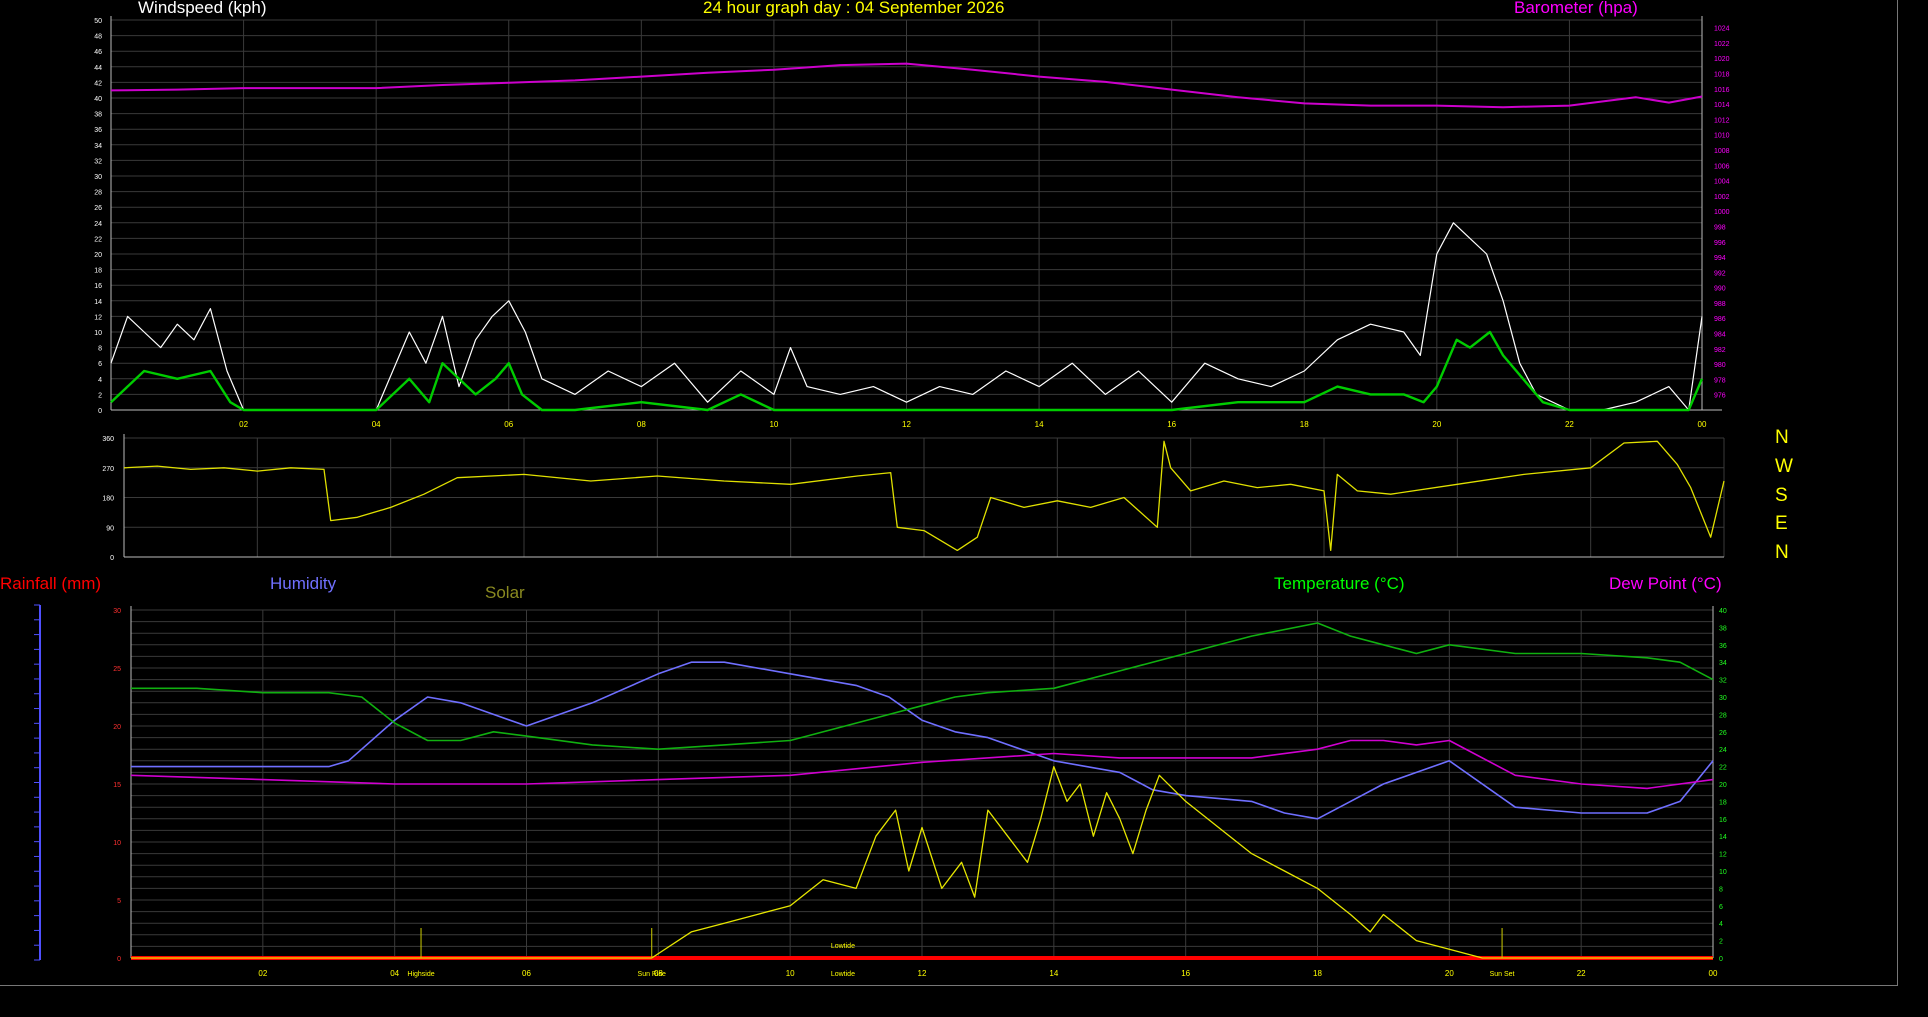 The width and height of the screenshot is (1928, 1017). I want to click on temperature-y-tick-label: 0, so click(1721, 959).